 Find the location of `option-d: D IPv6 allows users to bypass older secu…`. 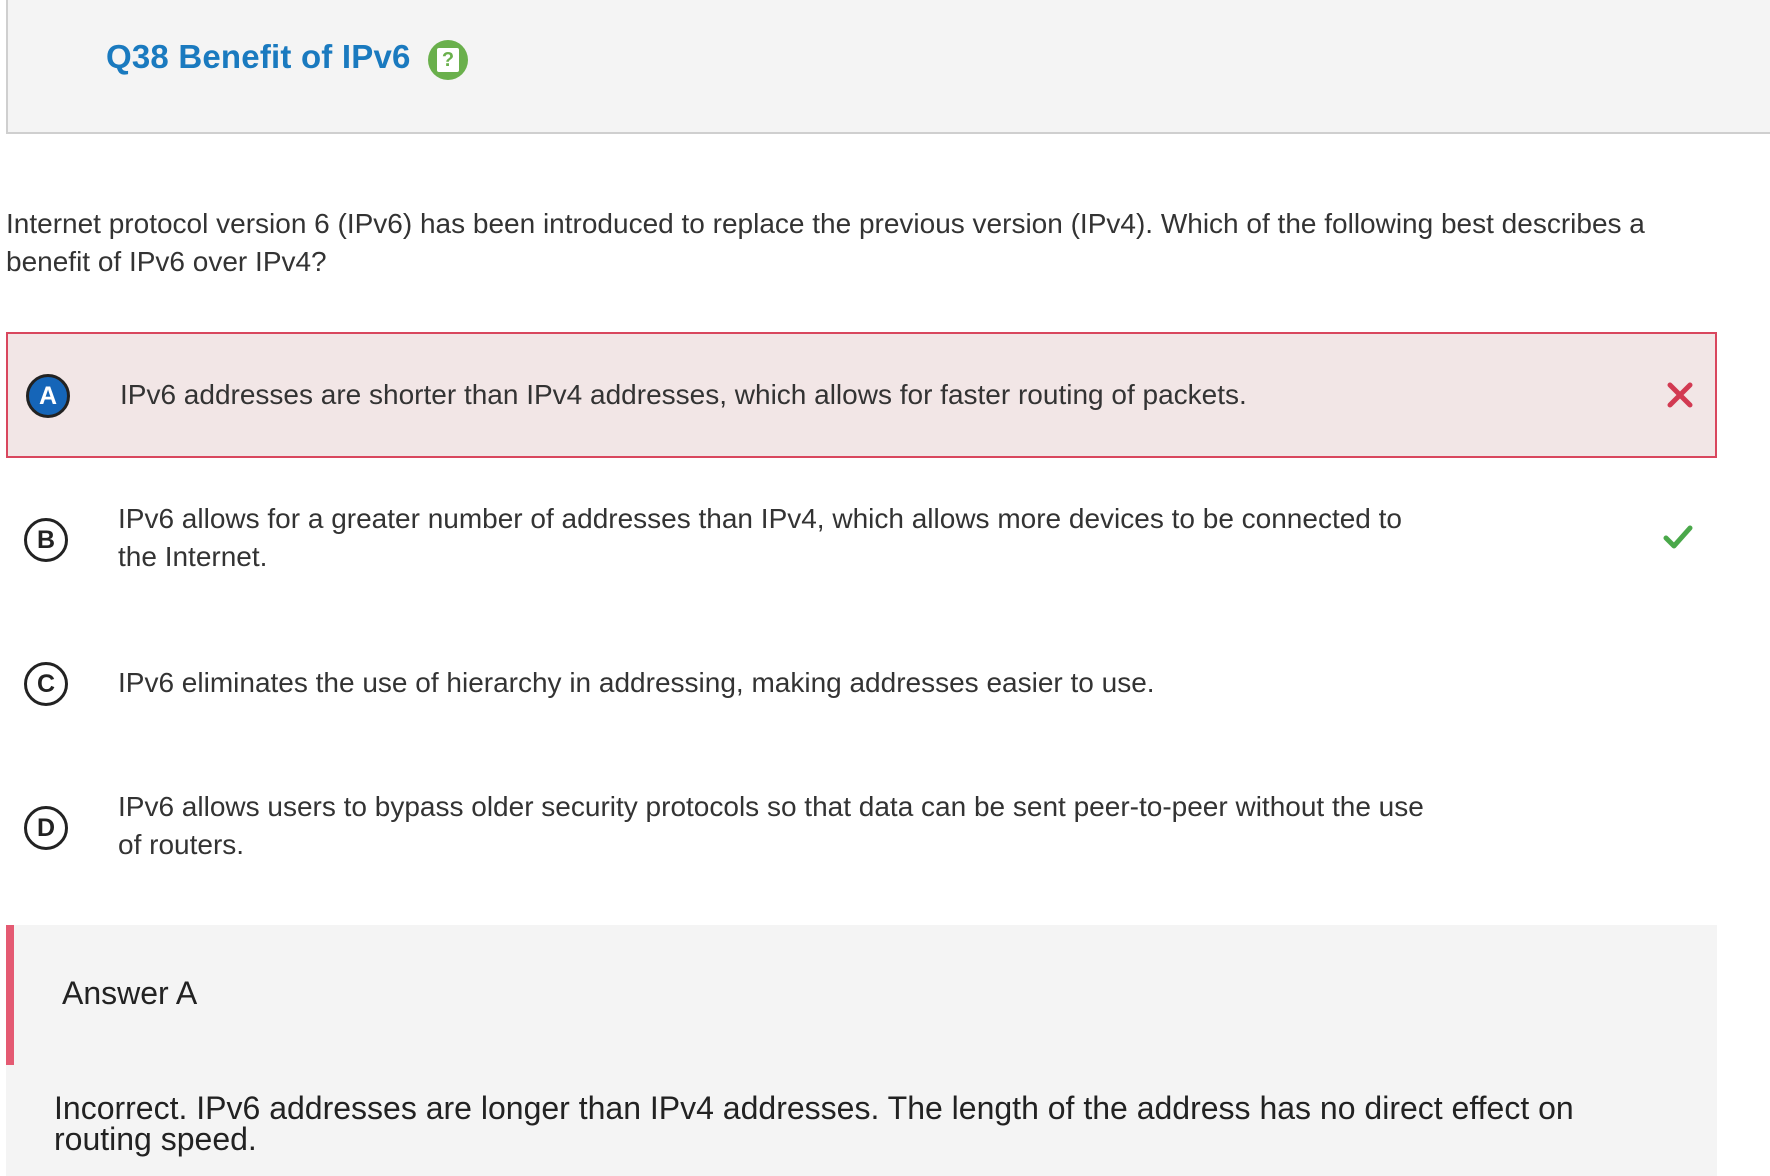

option-d: D IPv6 allows users to bypass older secu… is located at coordinates (861, 830).